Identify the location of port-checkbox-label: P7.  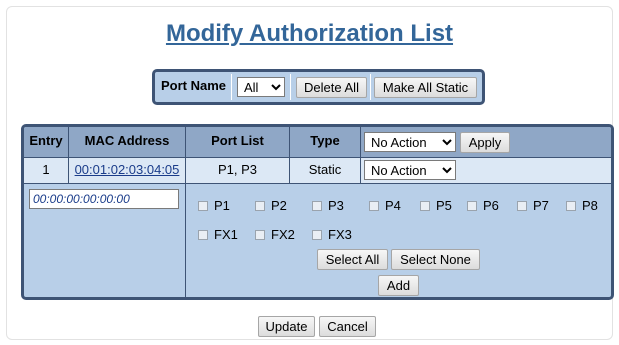
(541, 205).